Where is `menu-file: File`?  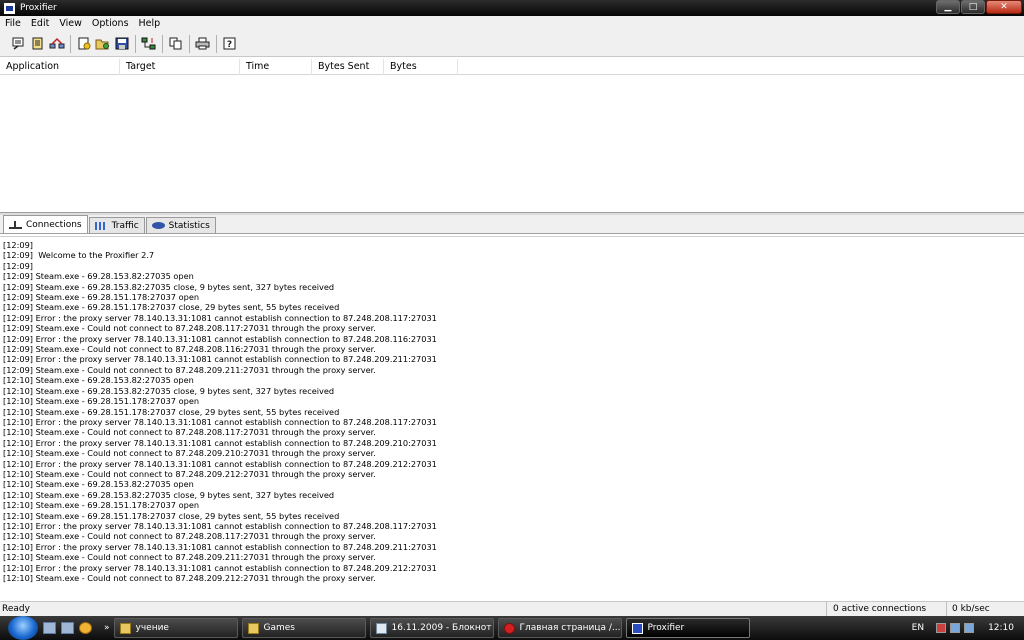
menu-file: File is located at coordinates (13, 23).